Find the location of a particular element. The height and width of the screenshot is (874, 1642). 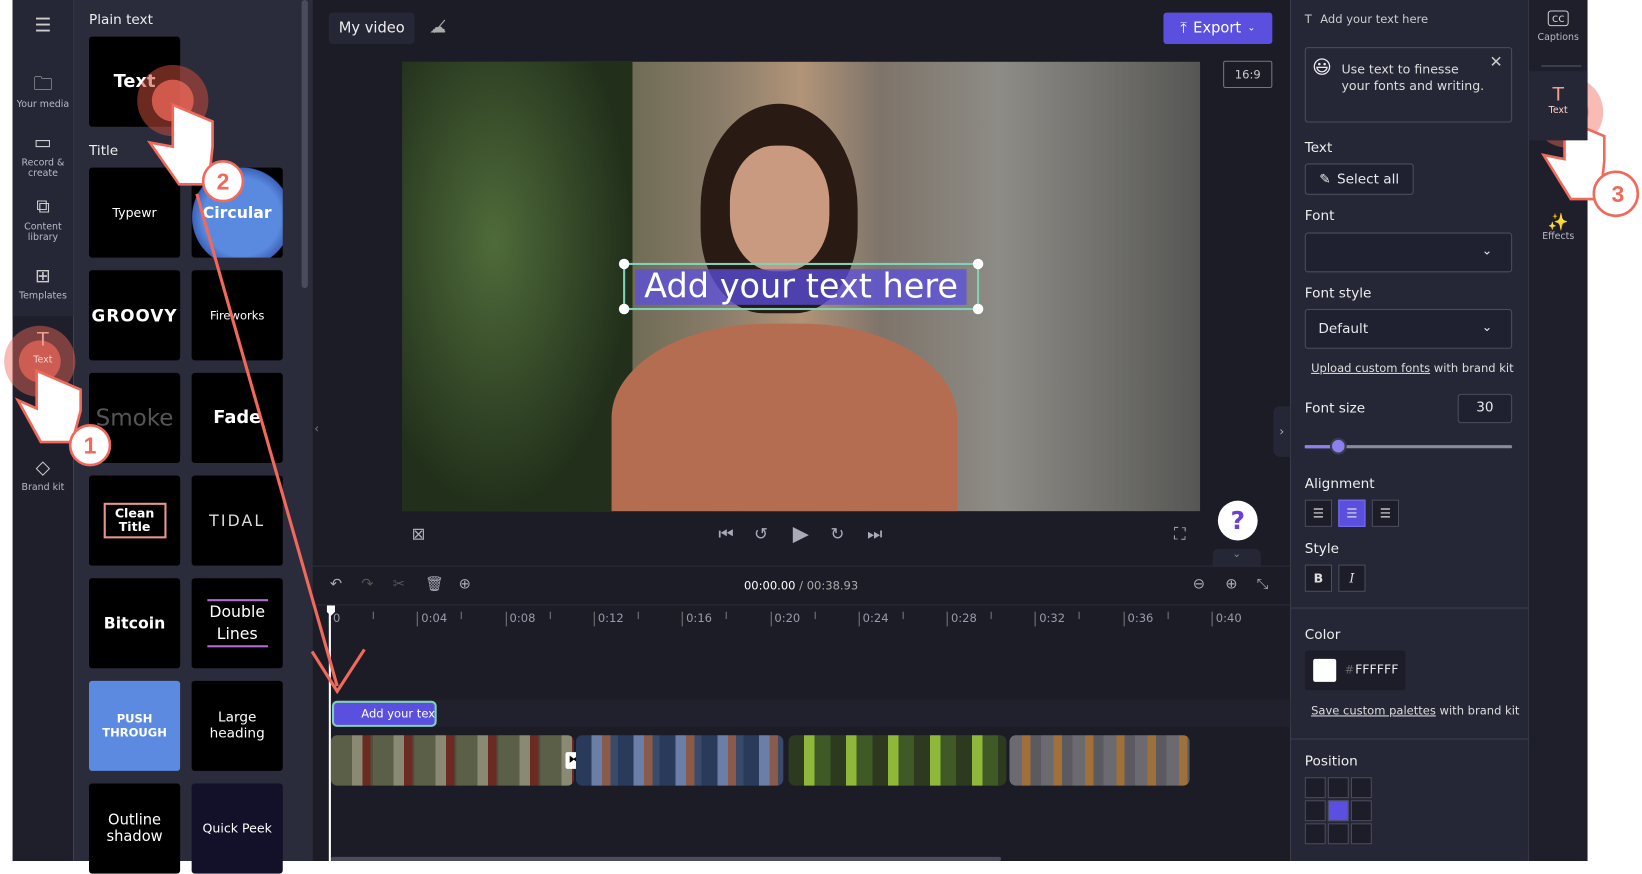

arrow-line is located at coordinates (267, 440).